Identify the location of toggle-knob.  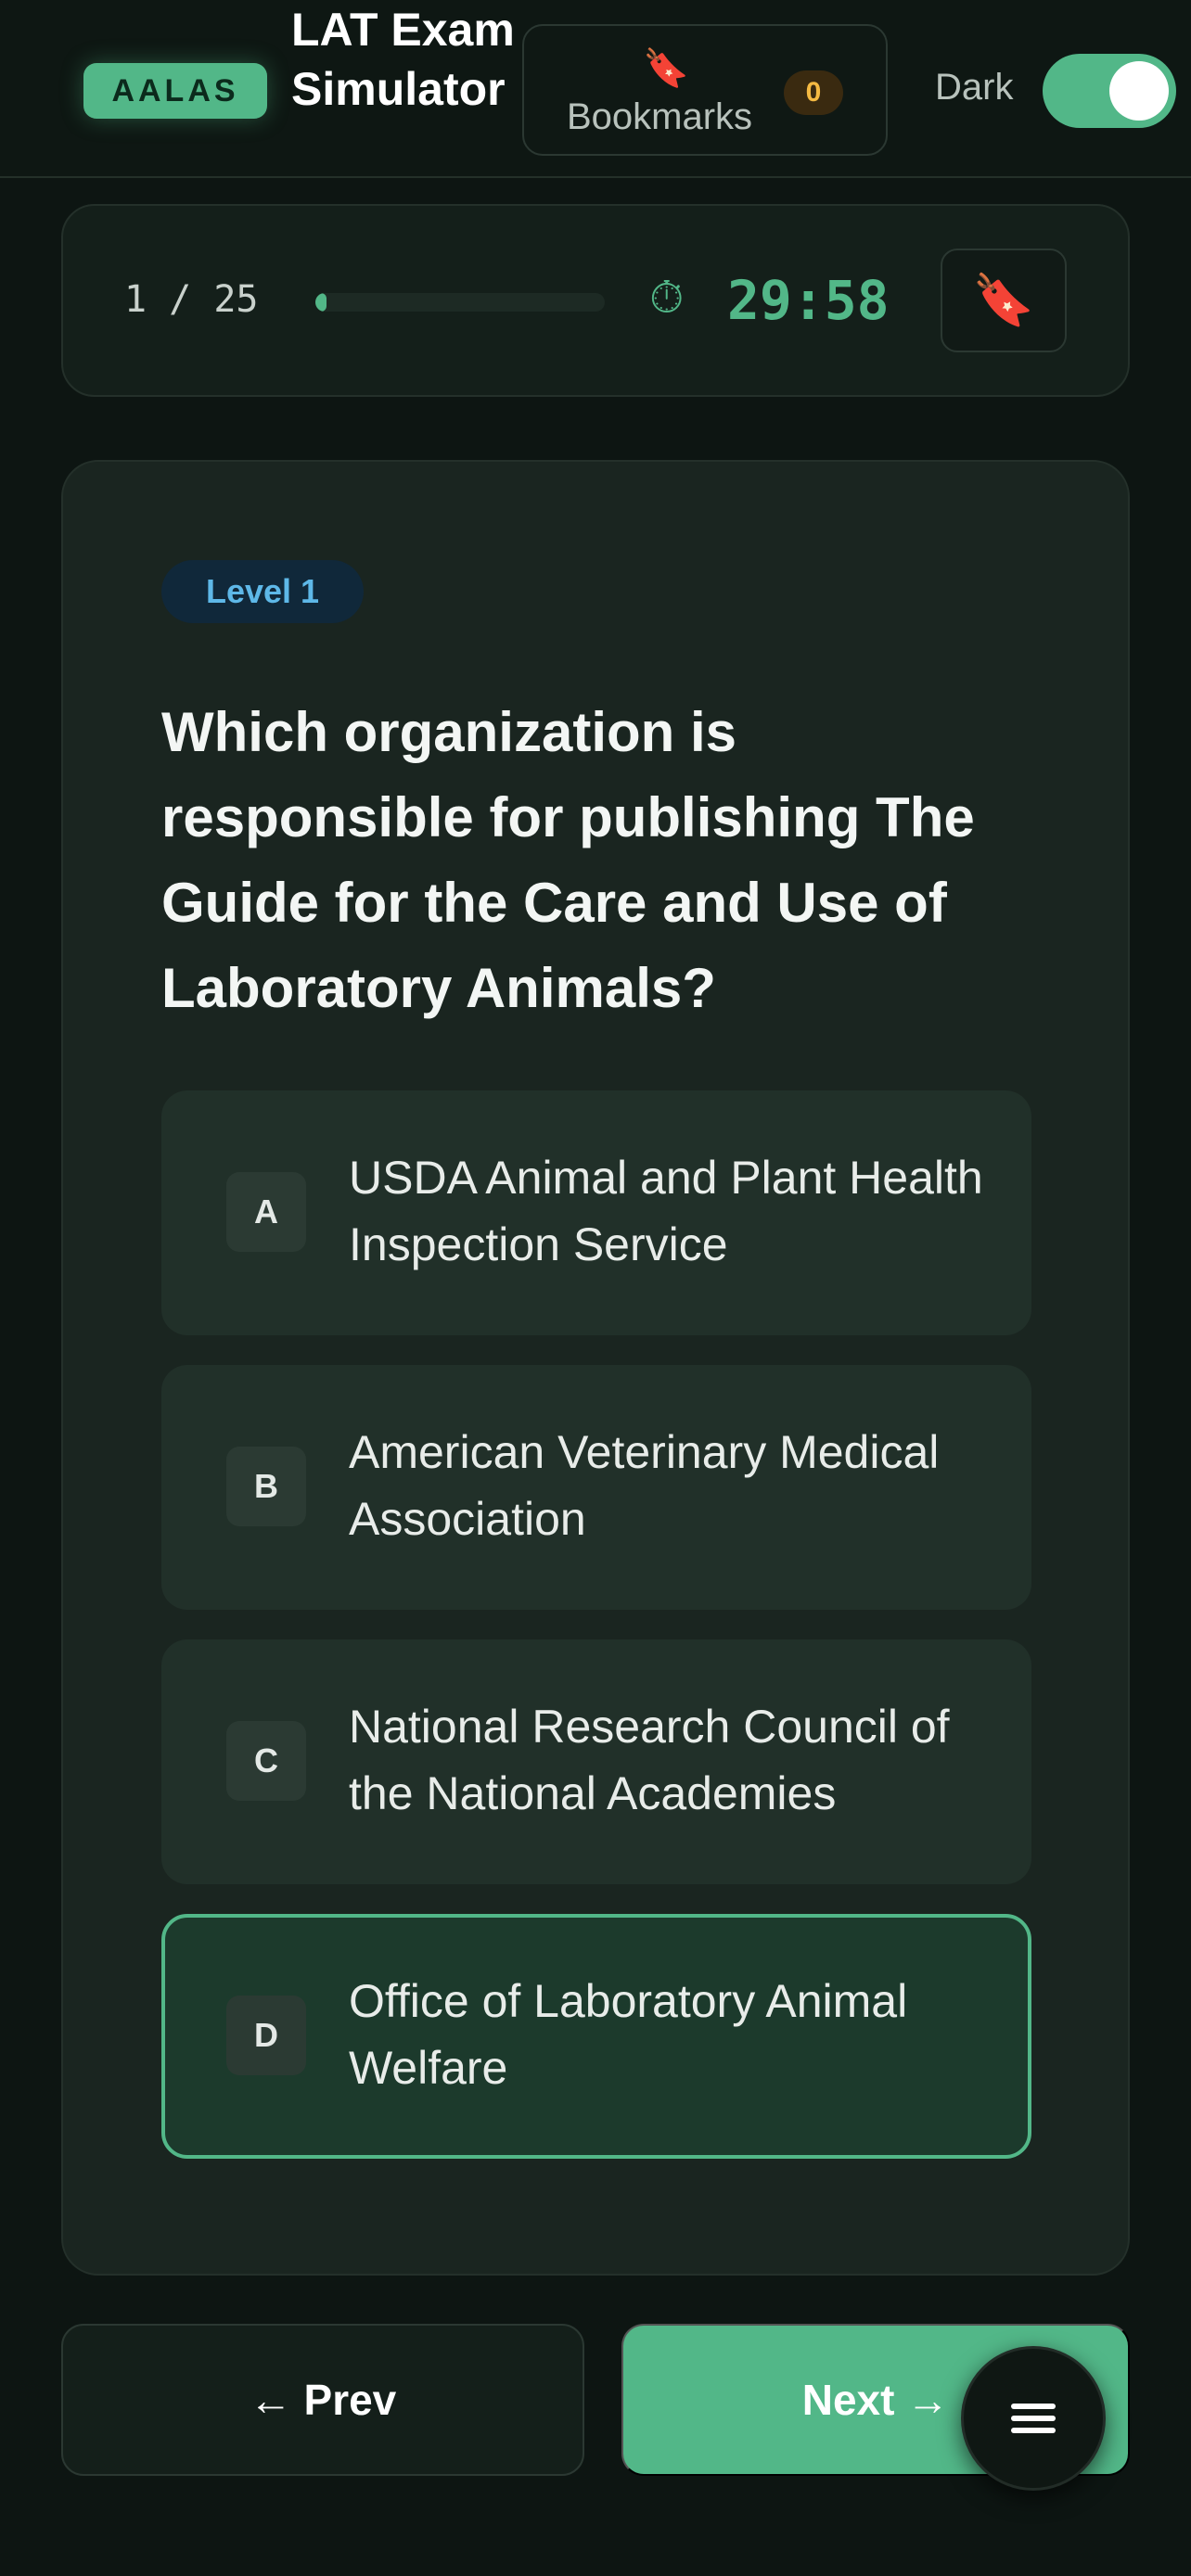
(1139, 91).